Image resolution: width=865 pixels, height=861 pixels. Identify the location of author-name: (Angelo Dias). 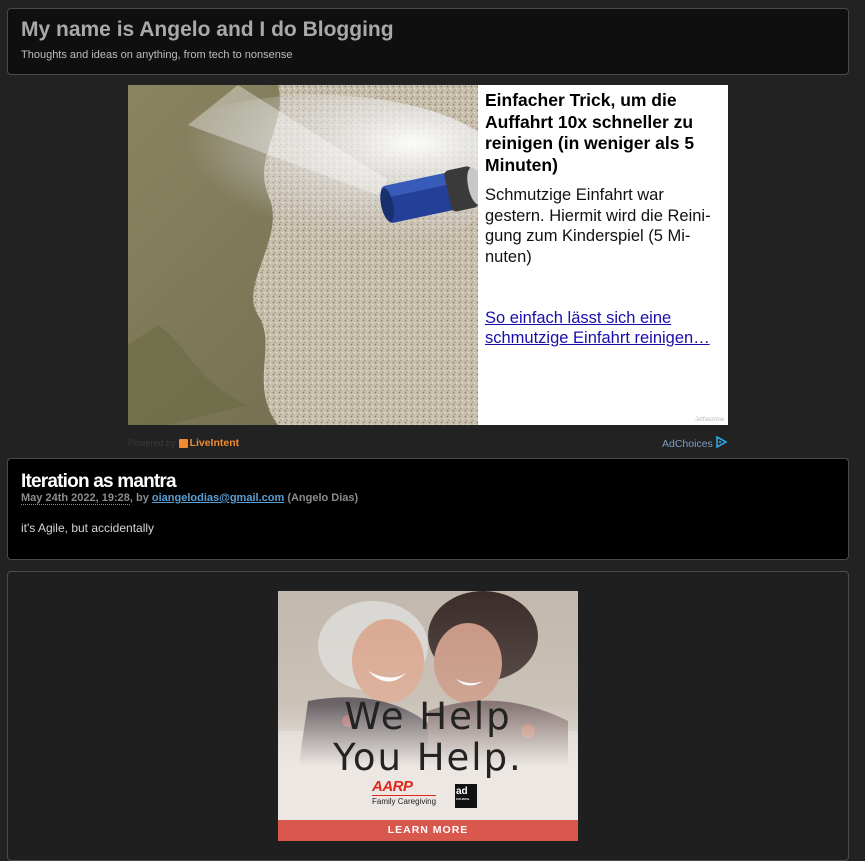
(323, 498).